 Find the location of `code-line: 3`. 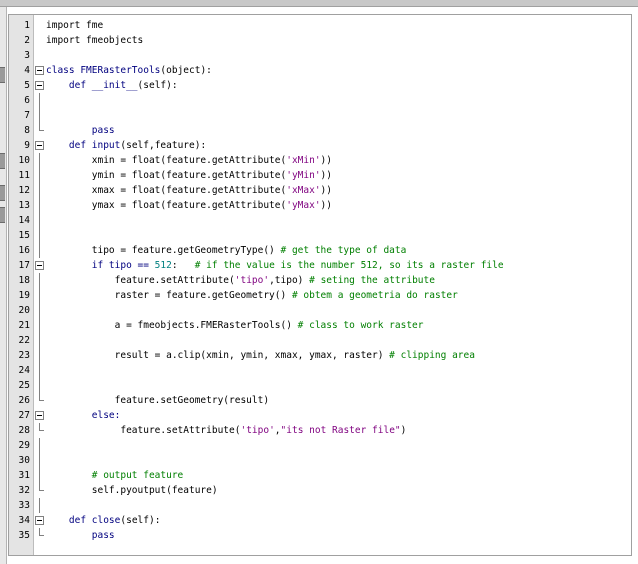

code-line: 3 is located at coordinates (320, 55).